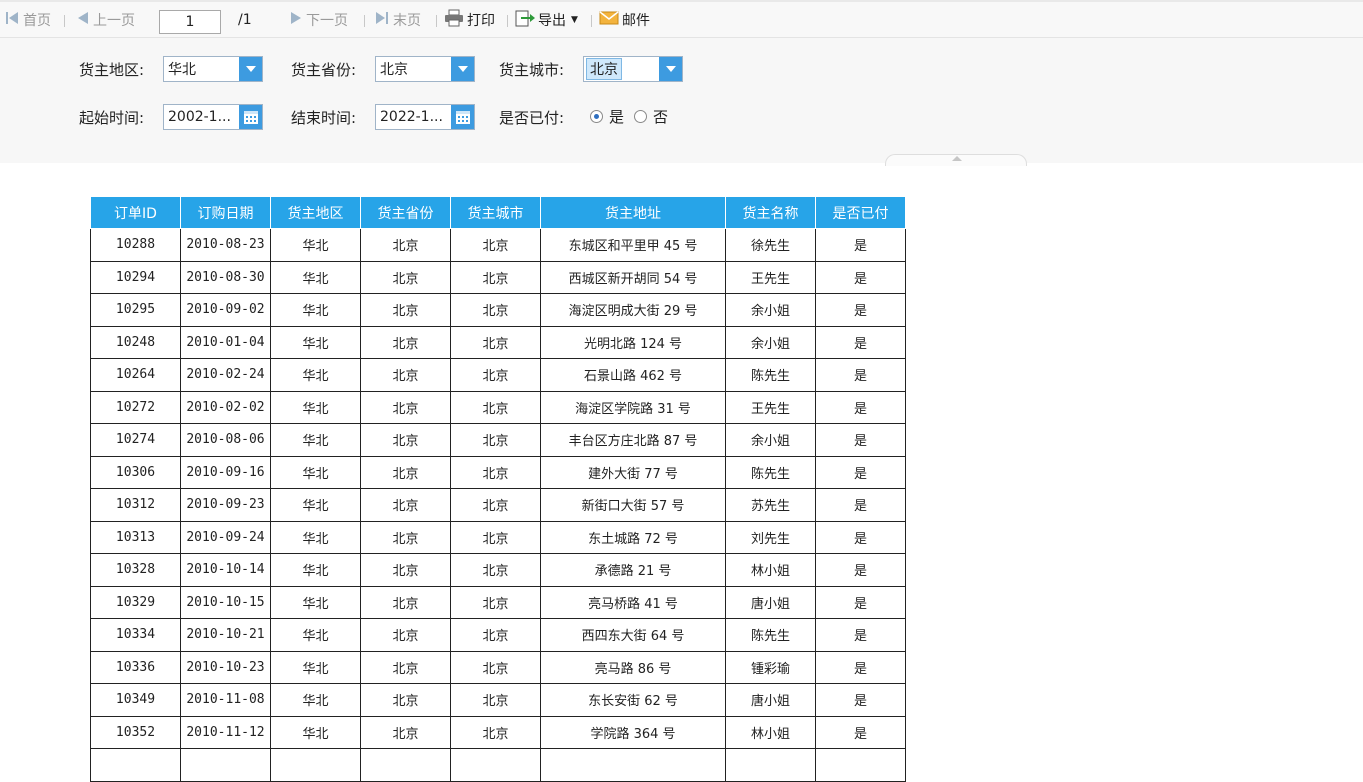  I want to click on prev-page-button: 上一页, so click(105, 20).